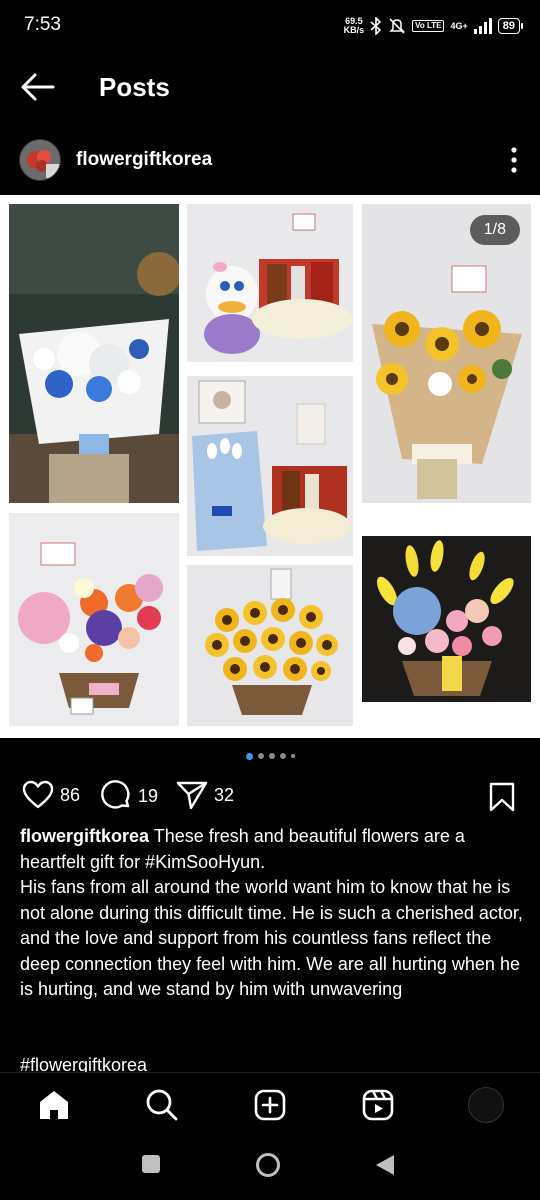  Describe the element at coordinates (494, 230) in the screenshot. I see `carousel-page-counter: 1/8` at that location.